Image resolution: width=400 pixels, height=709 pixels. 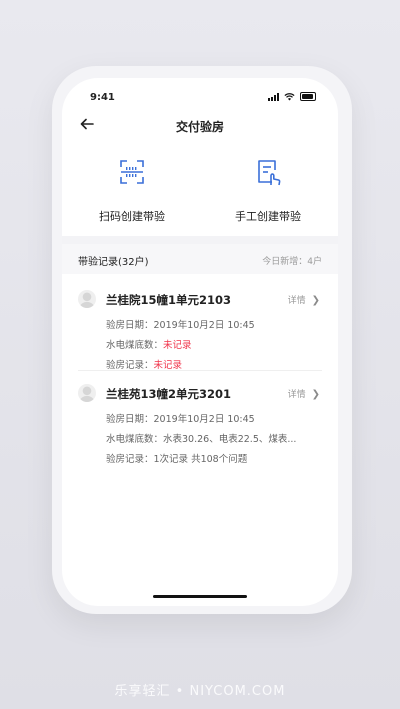 I want to click on utility-reading-row: 水电煤底数：未记录, so click(x=149, y=344).